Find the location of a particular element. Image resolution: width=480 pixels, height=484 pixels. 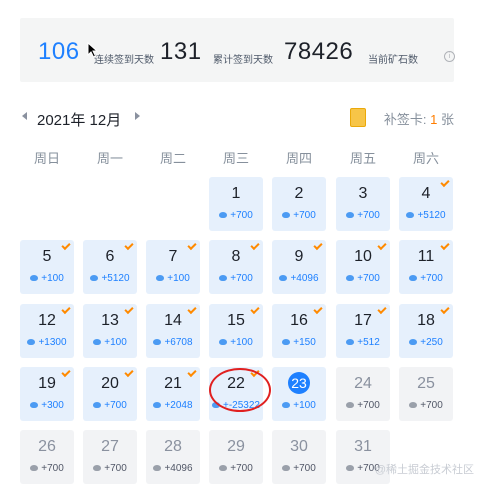

streak-label: 连续签到天数 is located at coordinates (124, 60).